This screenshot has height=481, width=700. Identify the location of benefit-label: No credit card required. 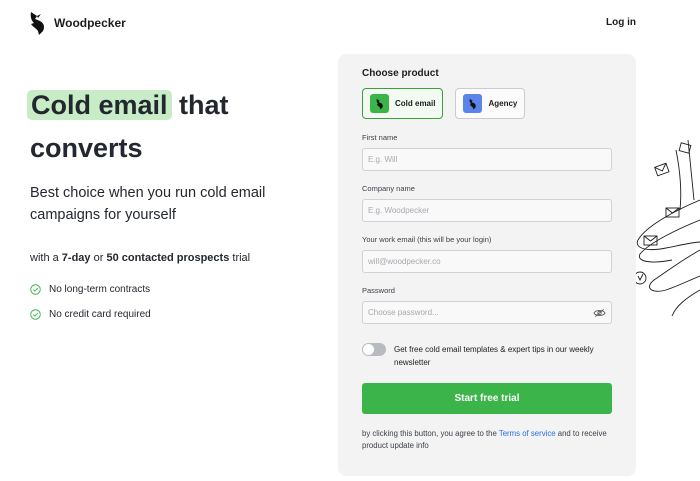
(100, 314).